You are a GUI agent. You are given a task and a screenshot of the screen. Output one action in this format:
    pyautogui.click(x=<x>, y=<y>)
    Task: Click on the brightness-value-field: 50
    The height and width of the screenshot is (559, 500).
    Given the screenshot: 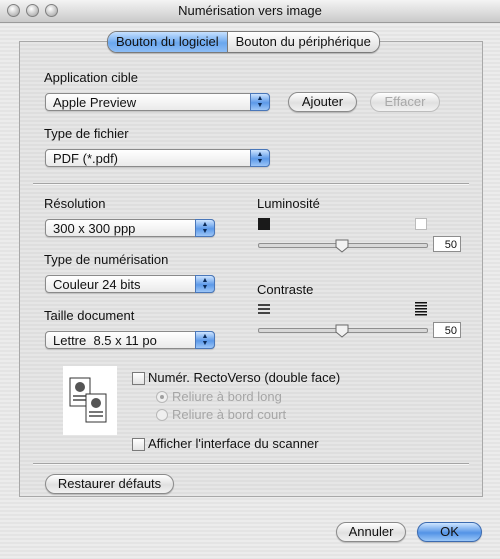 What is the action you would take?
    pyautogui.click(x=447, y=244)
    